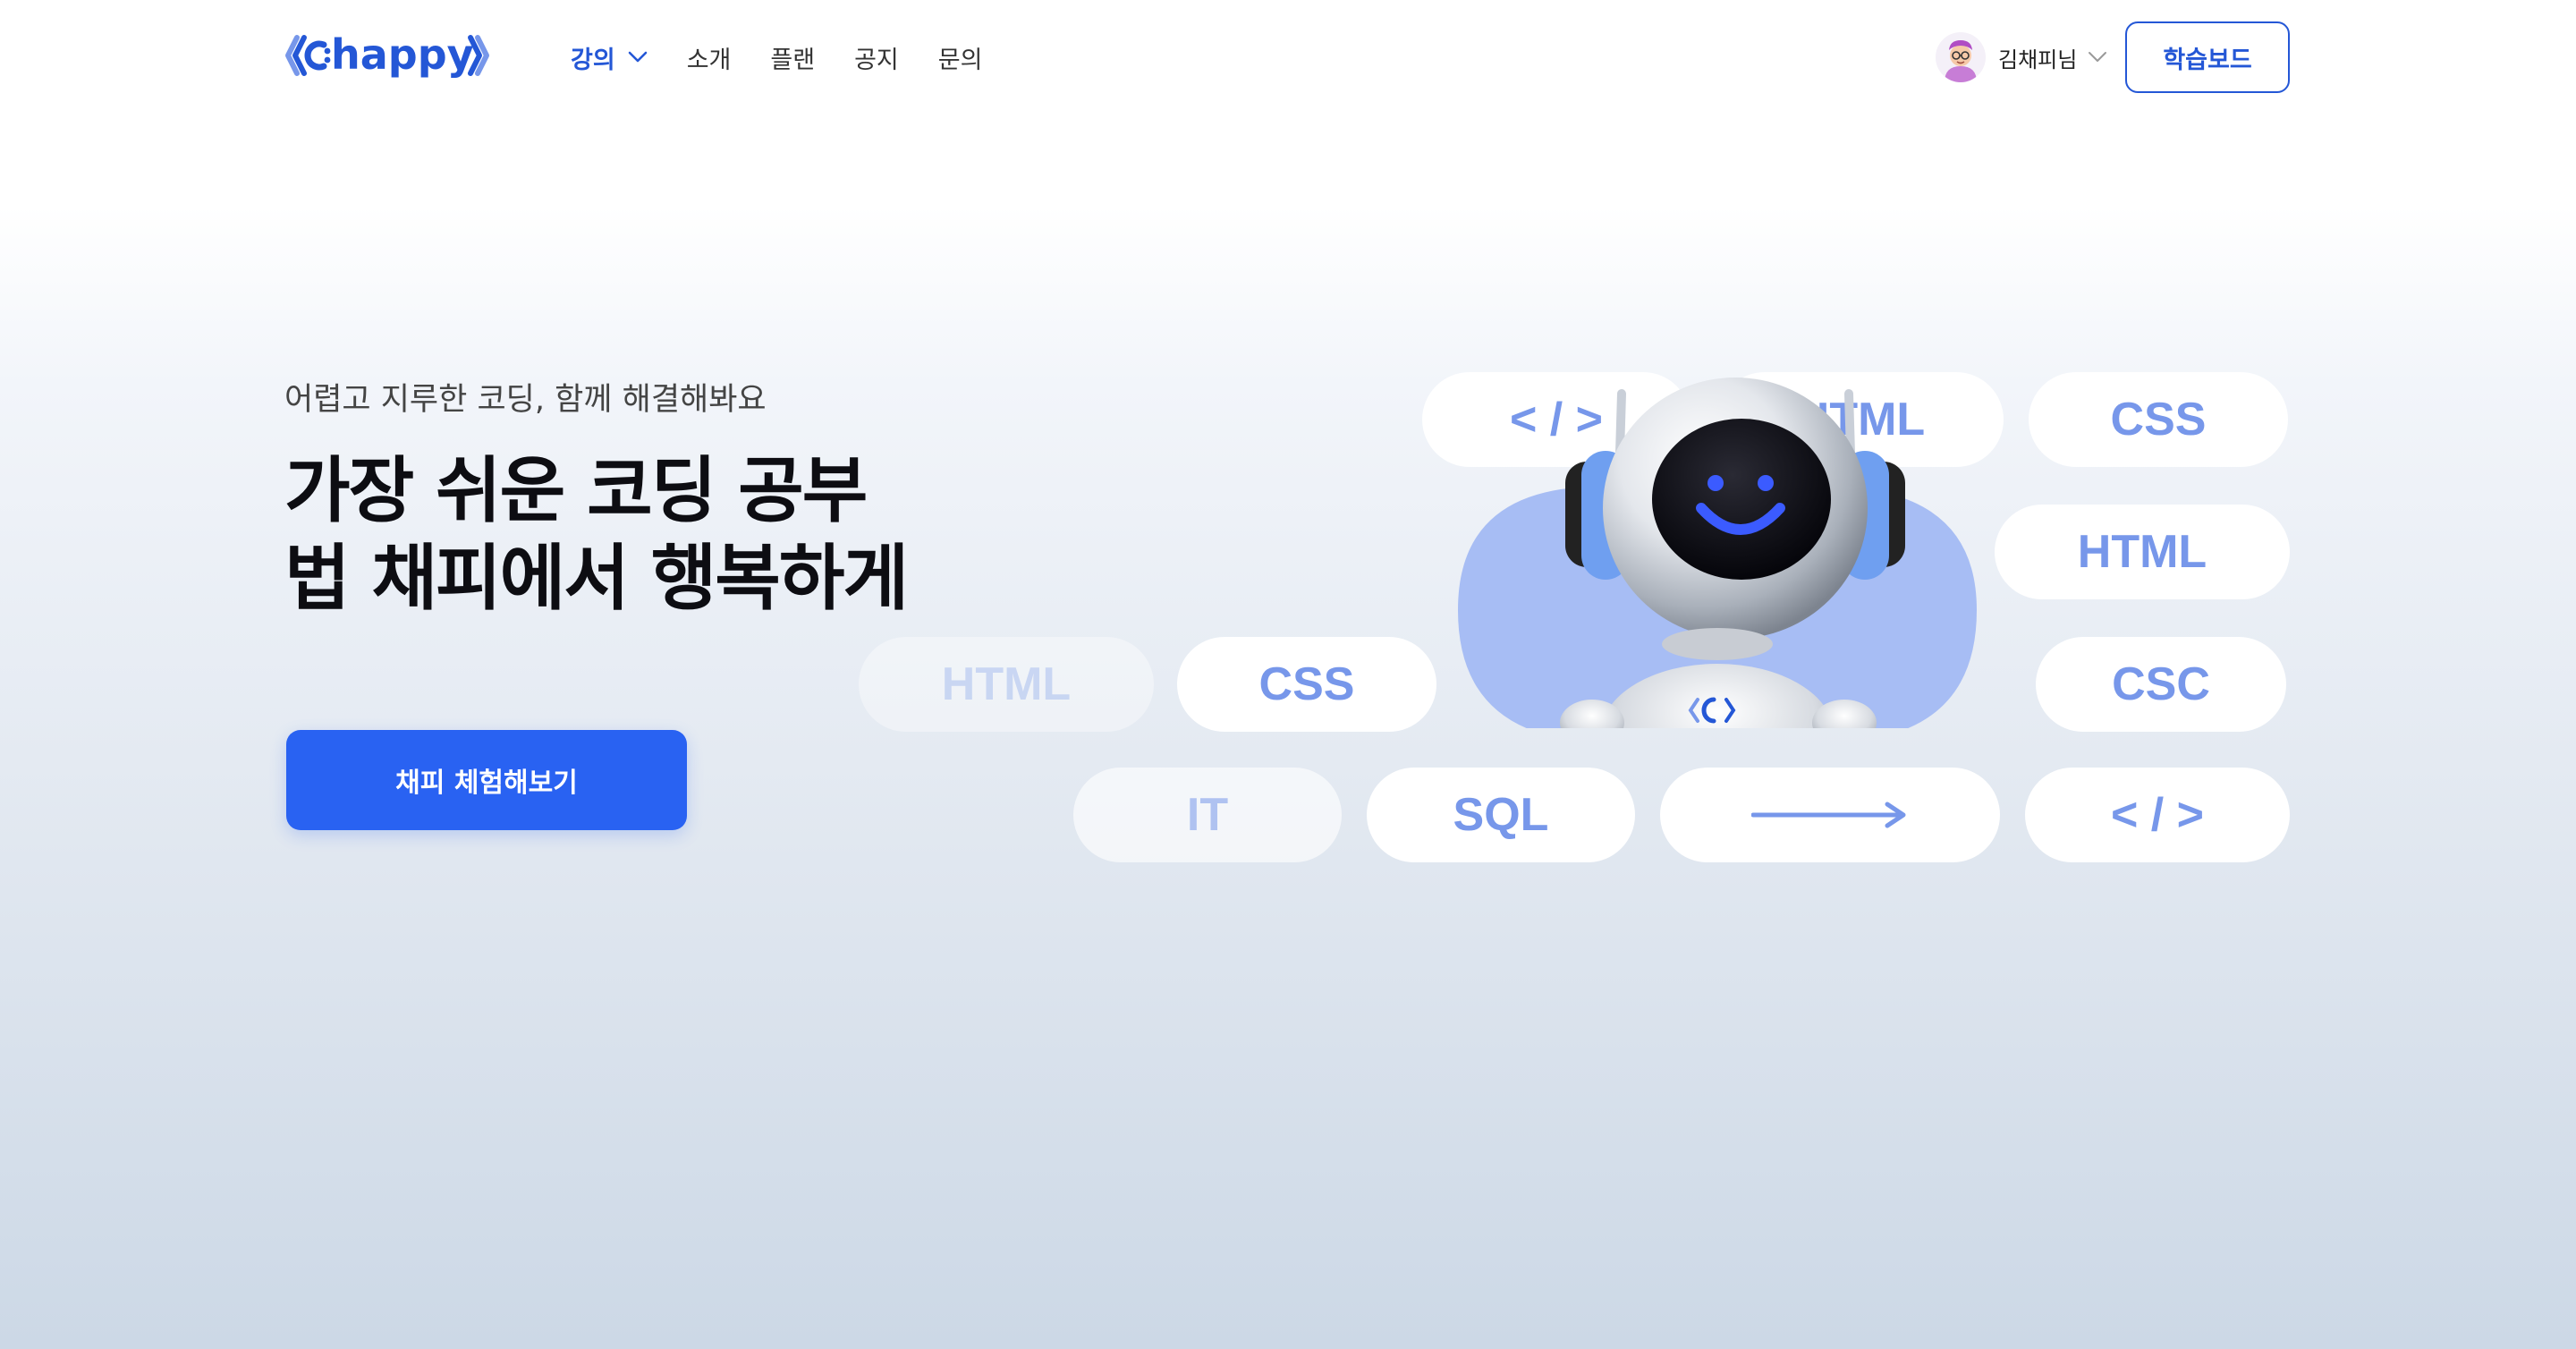 This screenshot has width=2576, height=1349. What do you see at coordinates (2207, 57) in the screenshot?
I see `learning-board-button: 학습보드` at bounding box center [2207, 57].